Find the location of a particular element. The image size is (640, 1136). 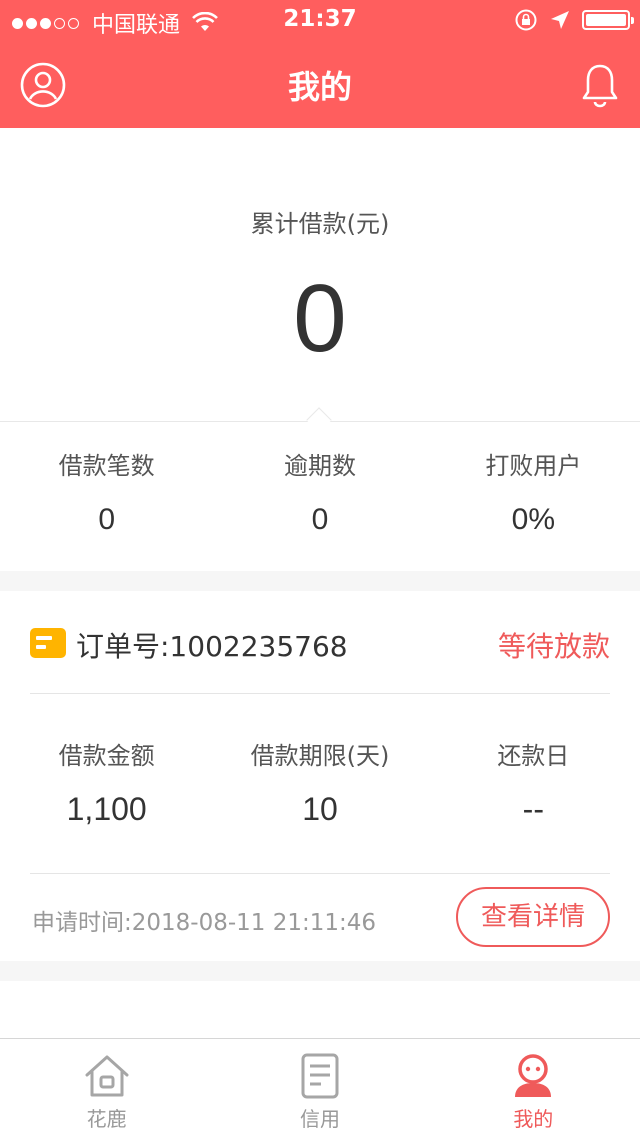

order-status: 等待放款 is located at coordinates (553, 646).